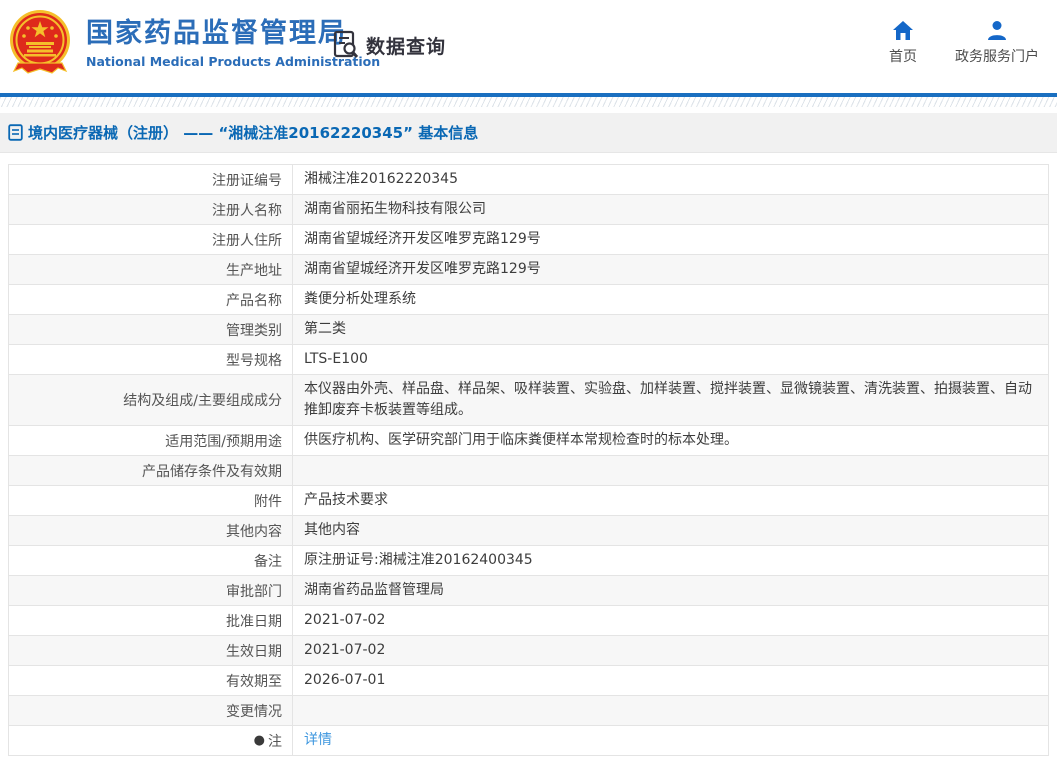 The width and height of the screenshot is (1057, 761). Describe the element at coordinates (670, 590) in the screenshot. I see `row-value: 湖南省药品监督管理局` at that location.